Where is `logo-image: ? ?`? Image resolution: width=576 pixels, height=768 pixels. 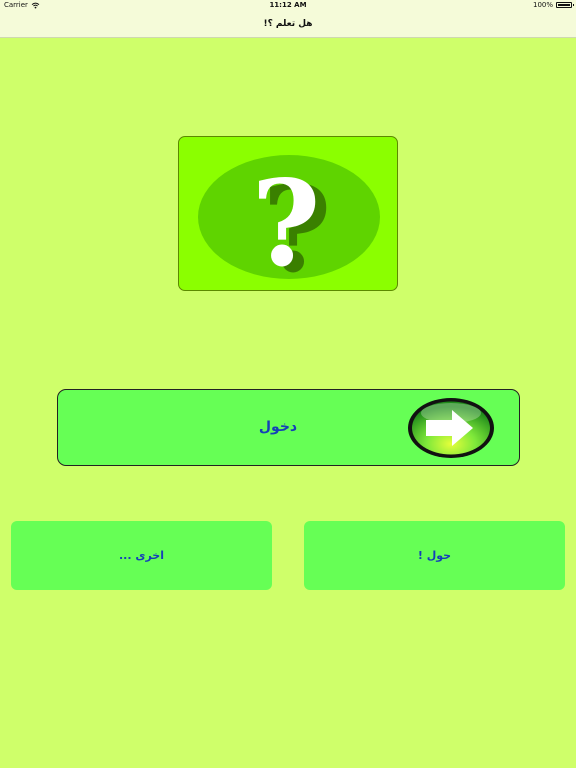 logo-image: ? ? is located at coordinates (288, 213).